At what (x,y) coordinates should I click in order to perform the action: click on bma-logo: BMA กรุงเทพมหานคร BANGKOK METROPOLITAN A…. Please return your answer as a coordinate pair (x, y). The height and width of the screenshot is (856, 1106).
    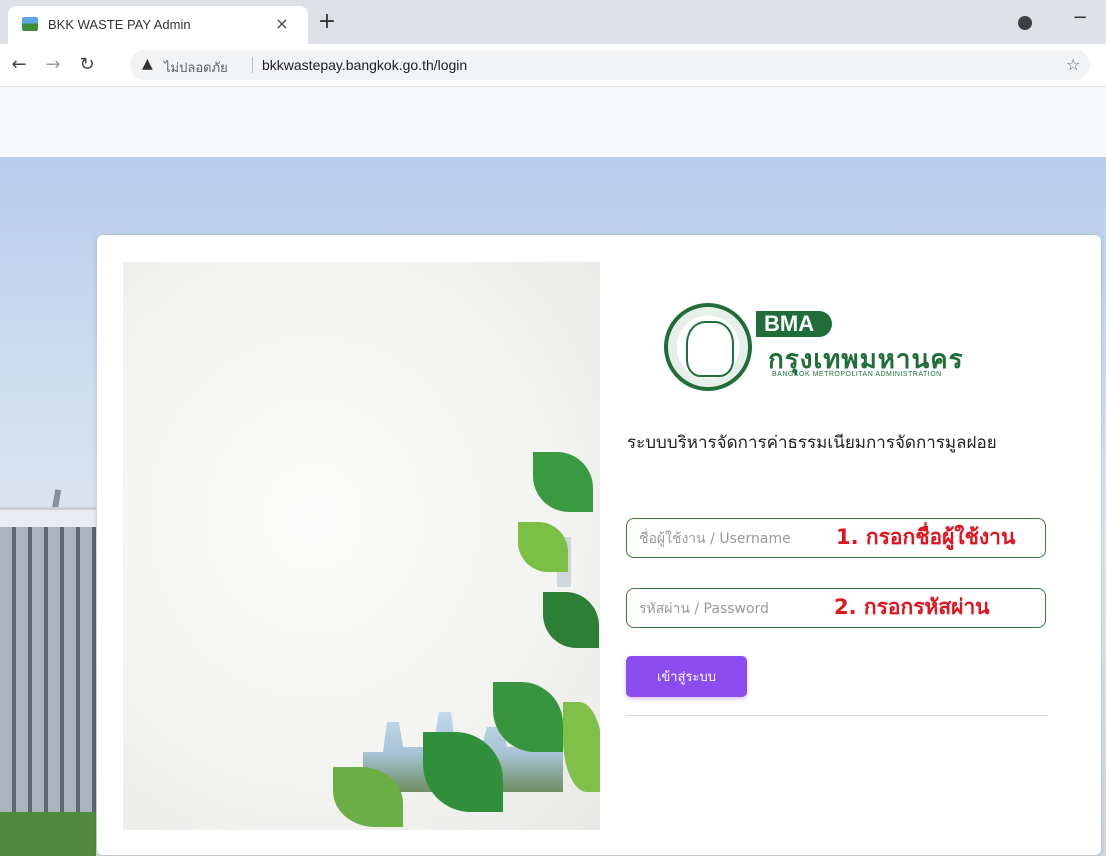
    Looking at the image, I should click on (829, 348).